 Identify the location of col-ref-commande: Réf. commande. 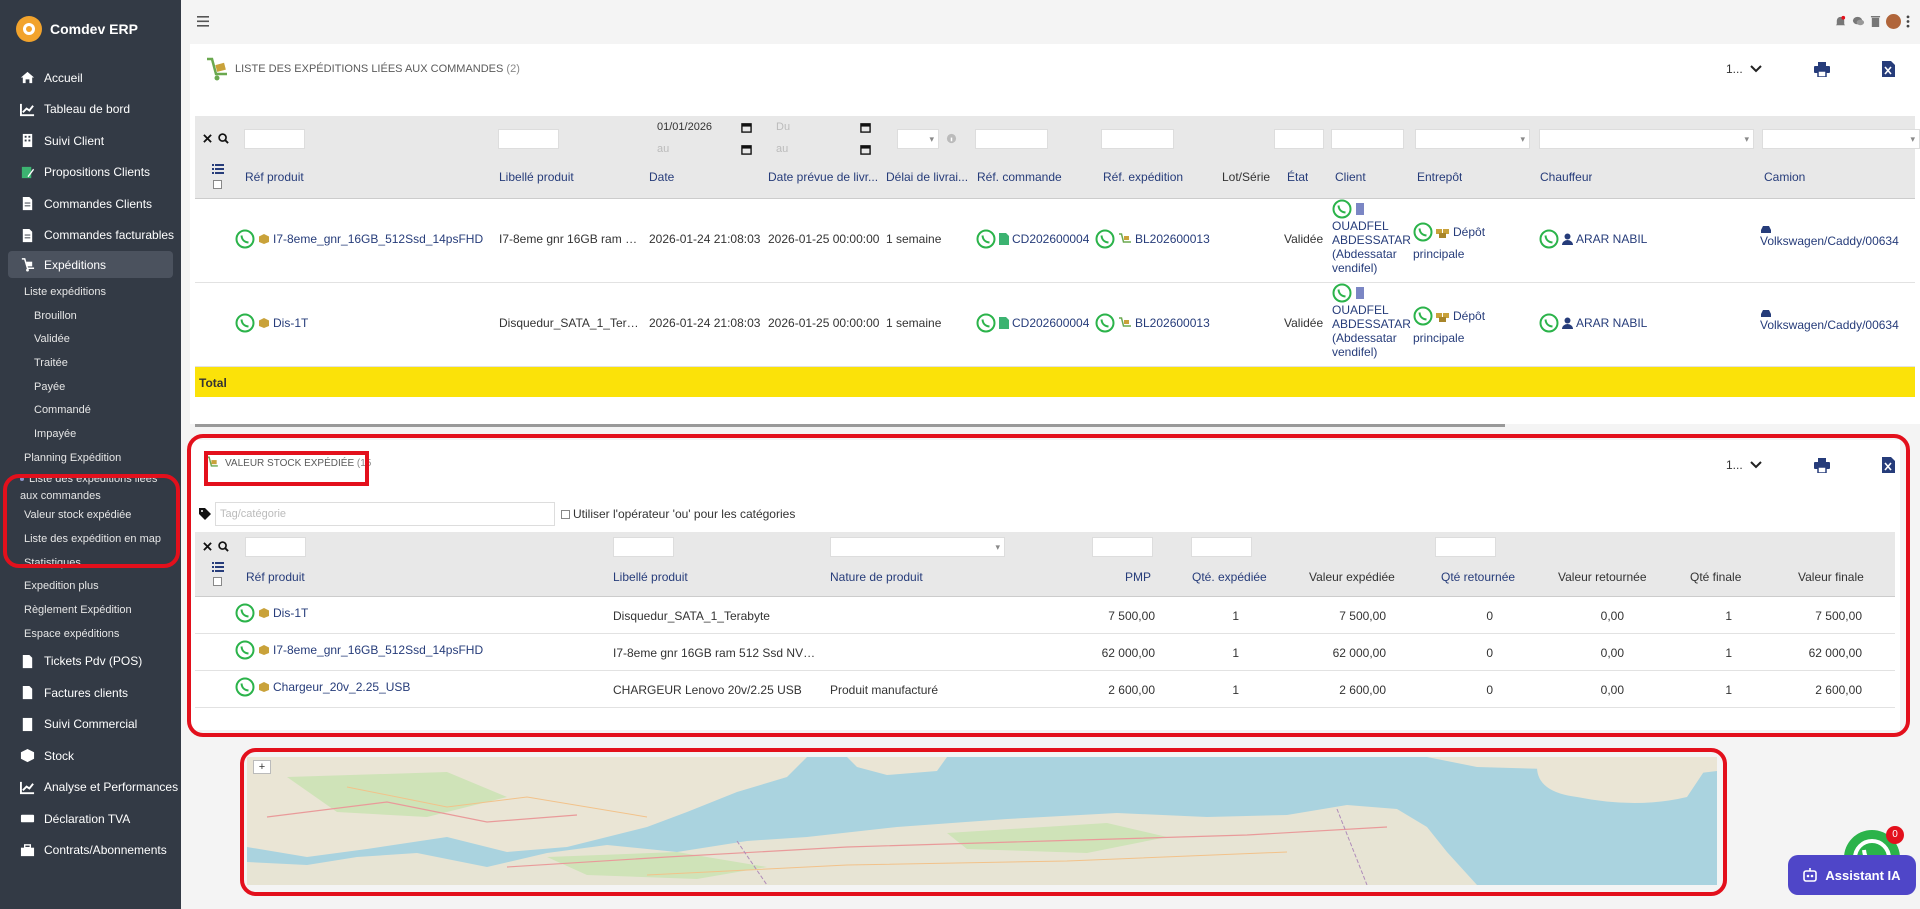
(1019, 177).